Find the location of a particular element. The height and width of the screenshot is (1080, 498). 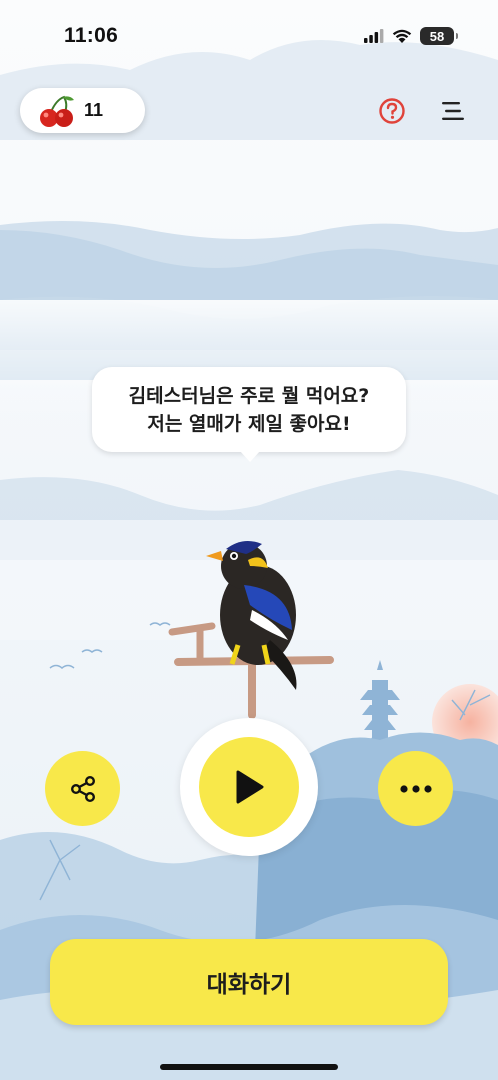

speech-line-1: 김테스터님은 주로 뭘 먹어요? is located at coordinates (249, 395).